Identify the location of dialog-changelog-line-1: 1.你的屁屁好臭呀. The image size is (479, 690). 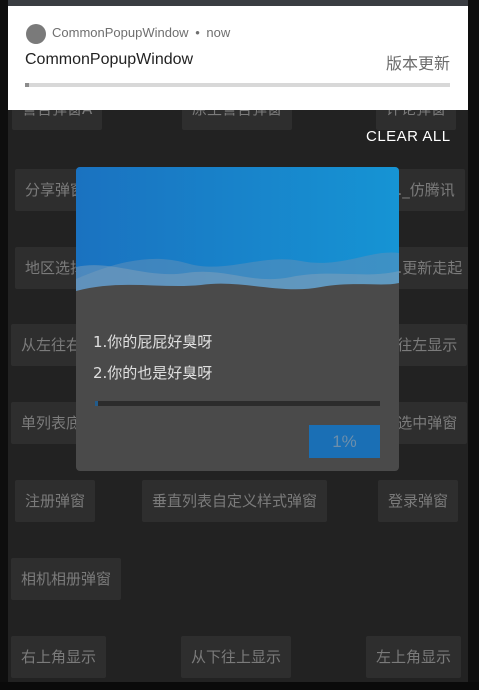
(153, 342).